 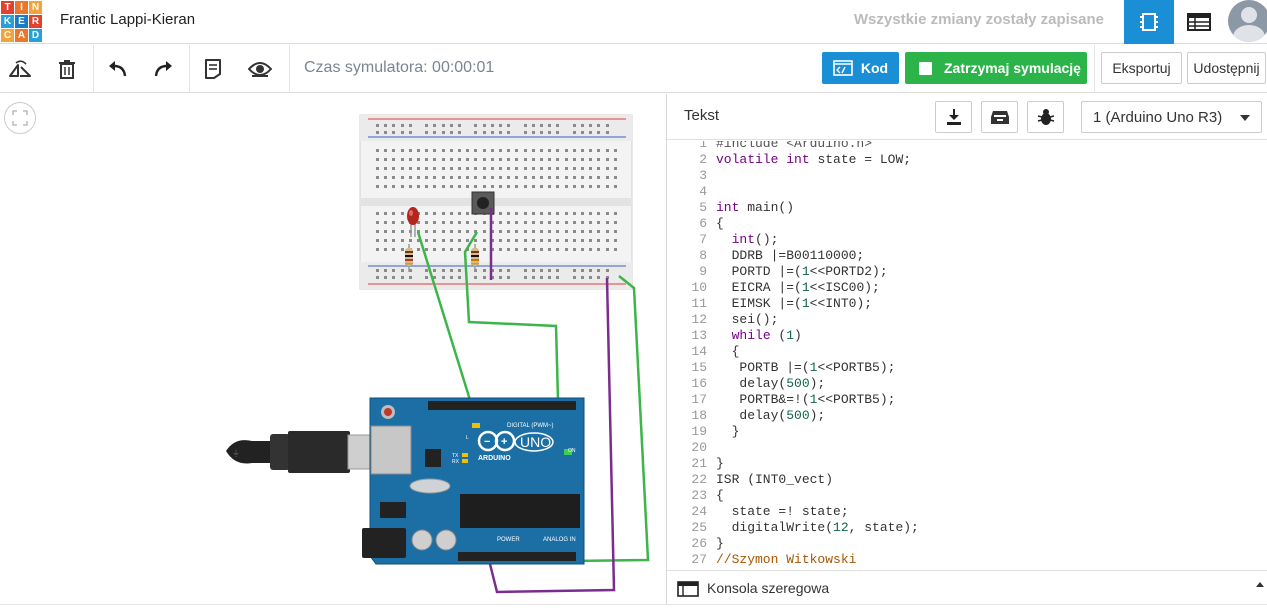 I want to click on analog-label: ANALOG IN, so click(x=559, y=540).